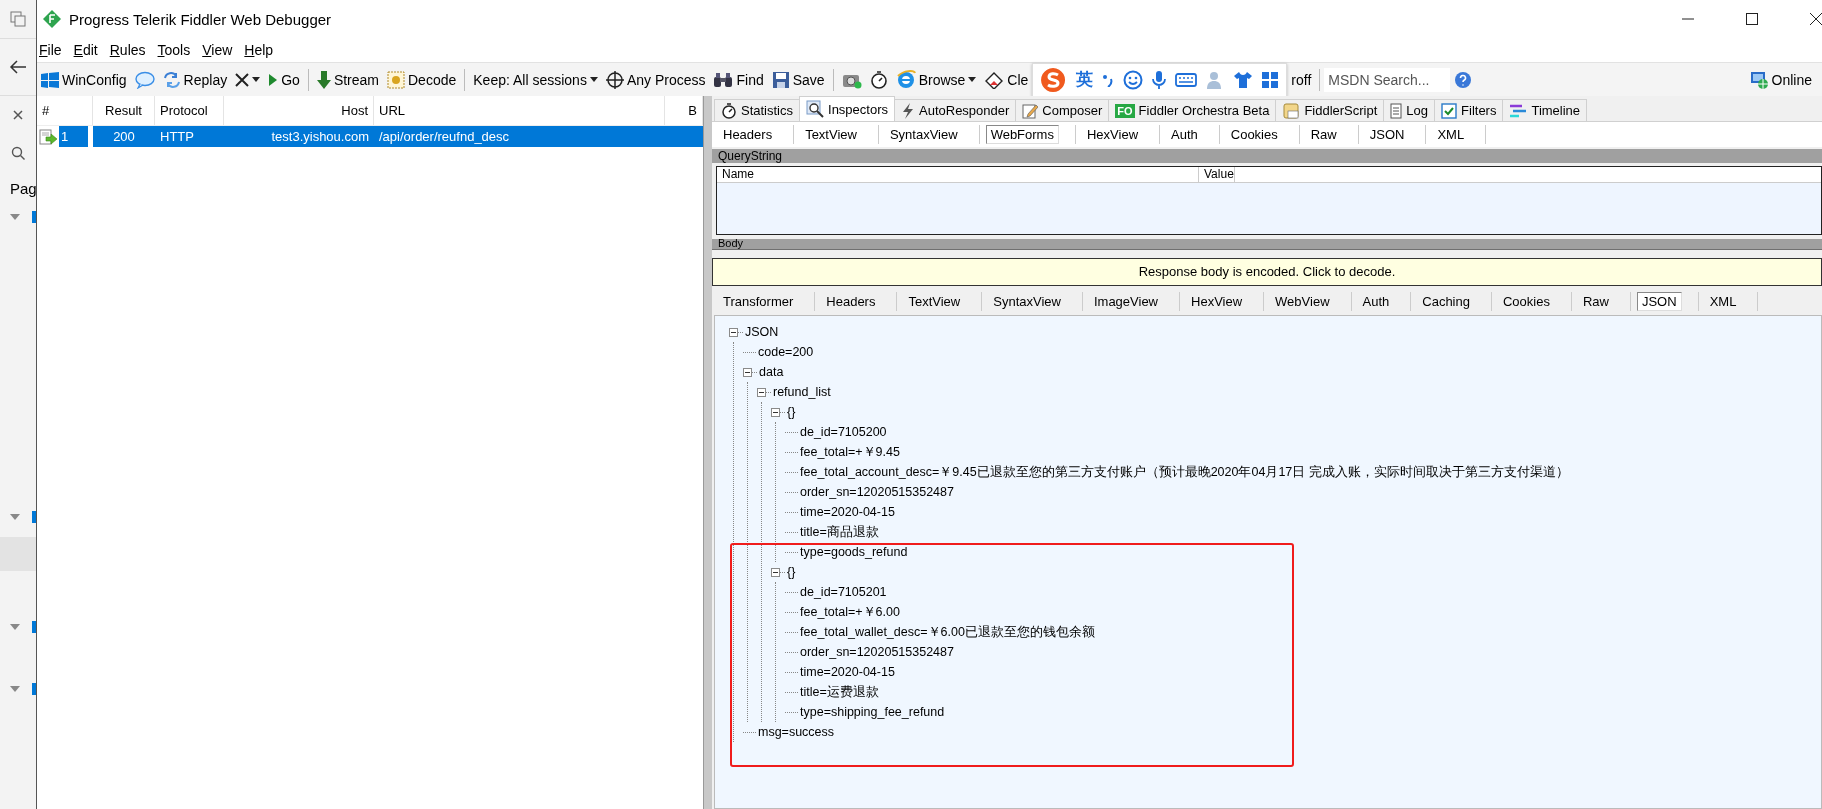 This screenshot has height=809, width=1822. What do you see at coordinates (764, 301) in the screenshot?
I see `tab: Transformer` at bounding box center [764, 301].